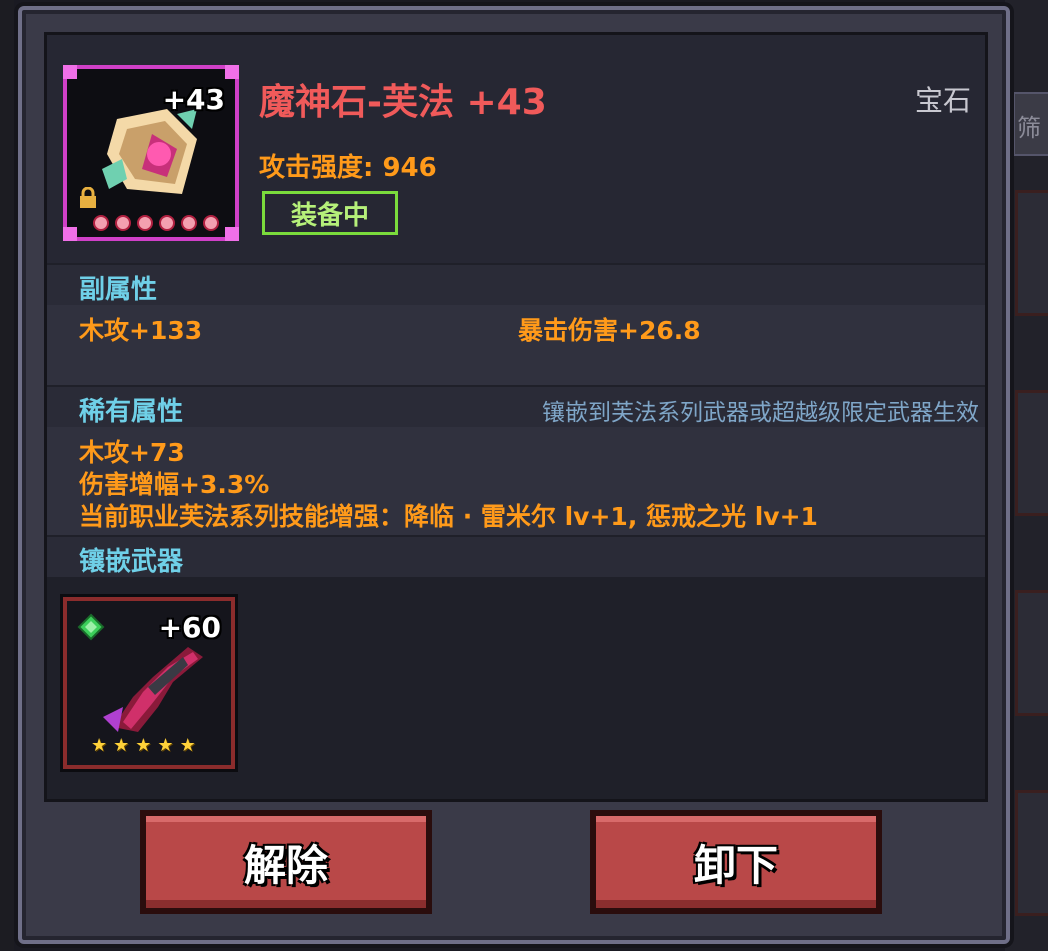 The image size is (1048, 951). What do you see at coordinates (151, 153) in the screenshot?
I see `item-icon-frame: +43` at bounding box center [151, 153].